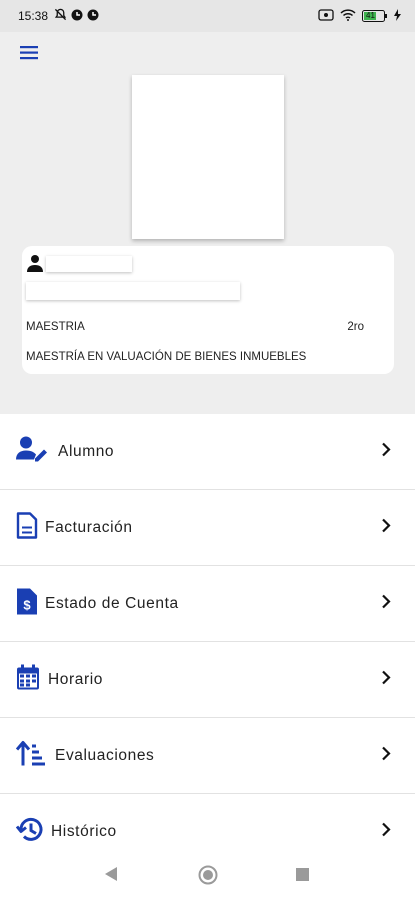  I want to click on menu-label-facturacion: Facturación, so click(89, 527).